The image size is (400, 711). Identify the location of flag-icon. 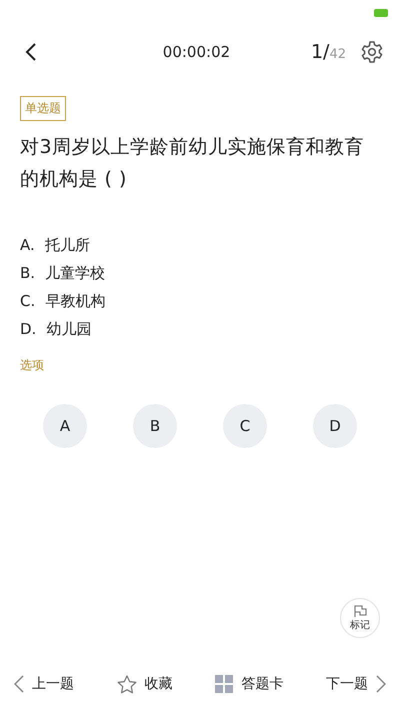
(360, 611).